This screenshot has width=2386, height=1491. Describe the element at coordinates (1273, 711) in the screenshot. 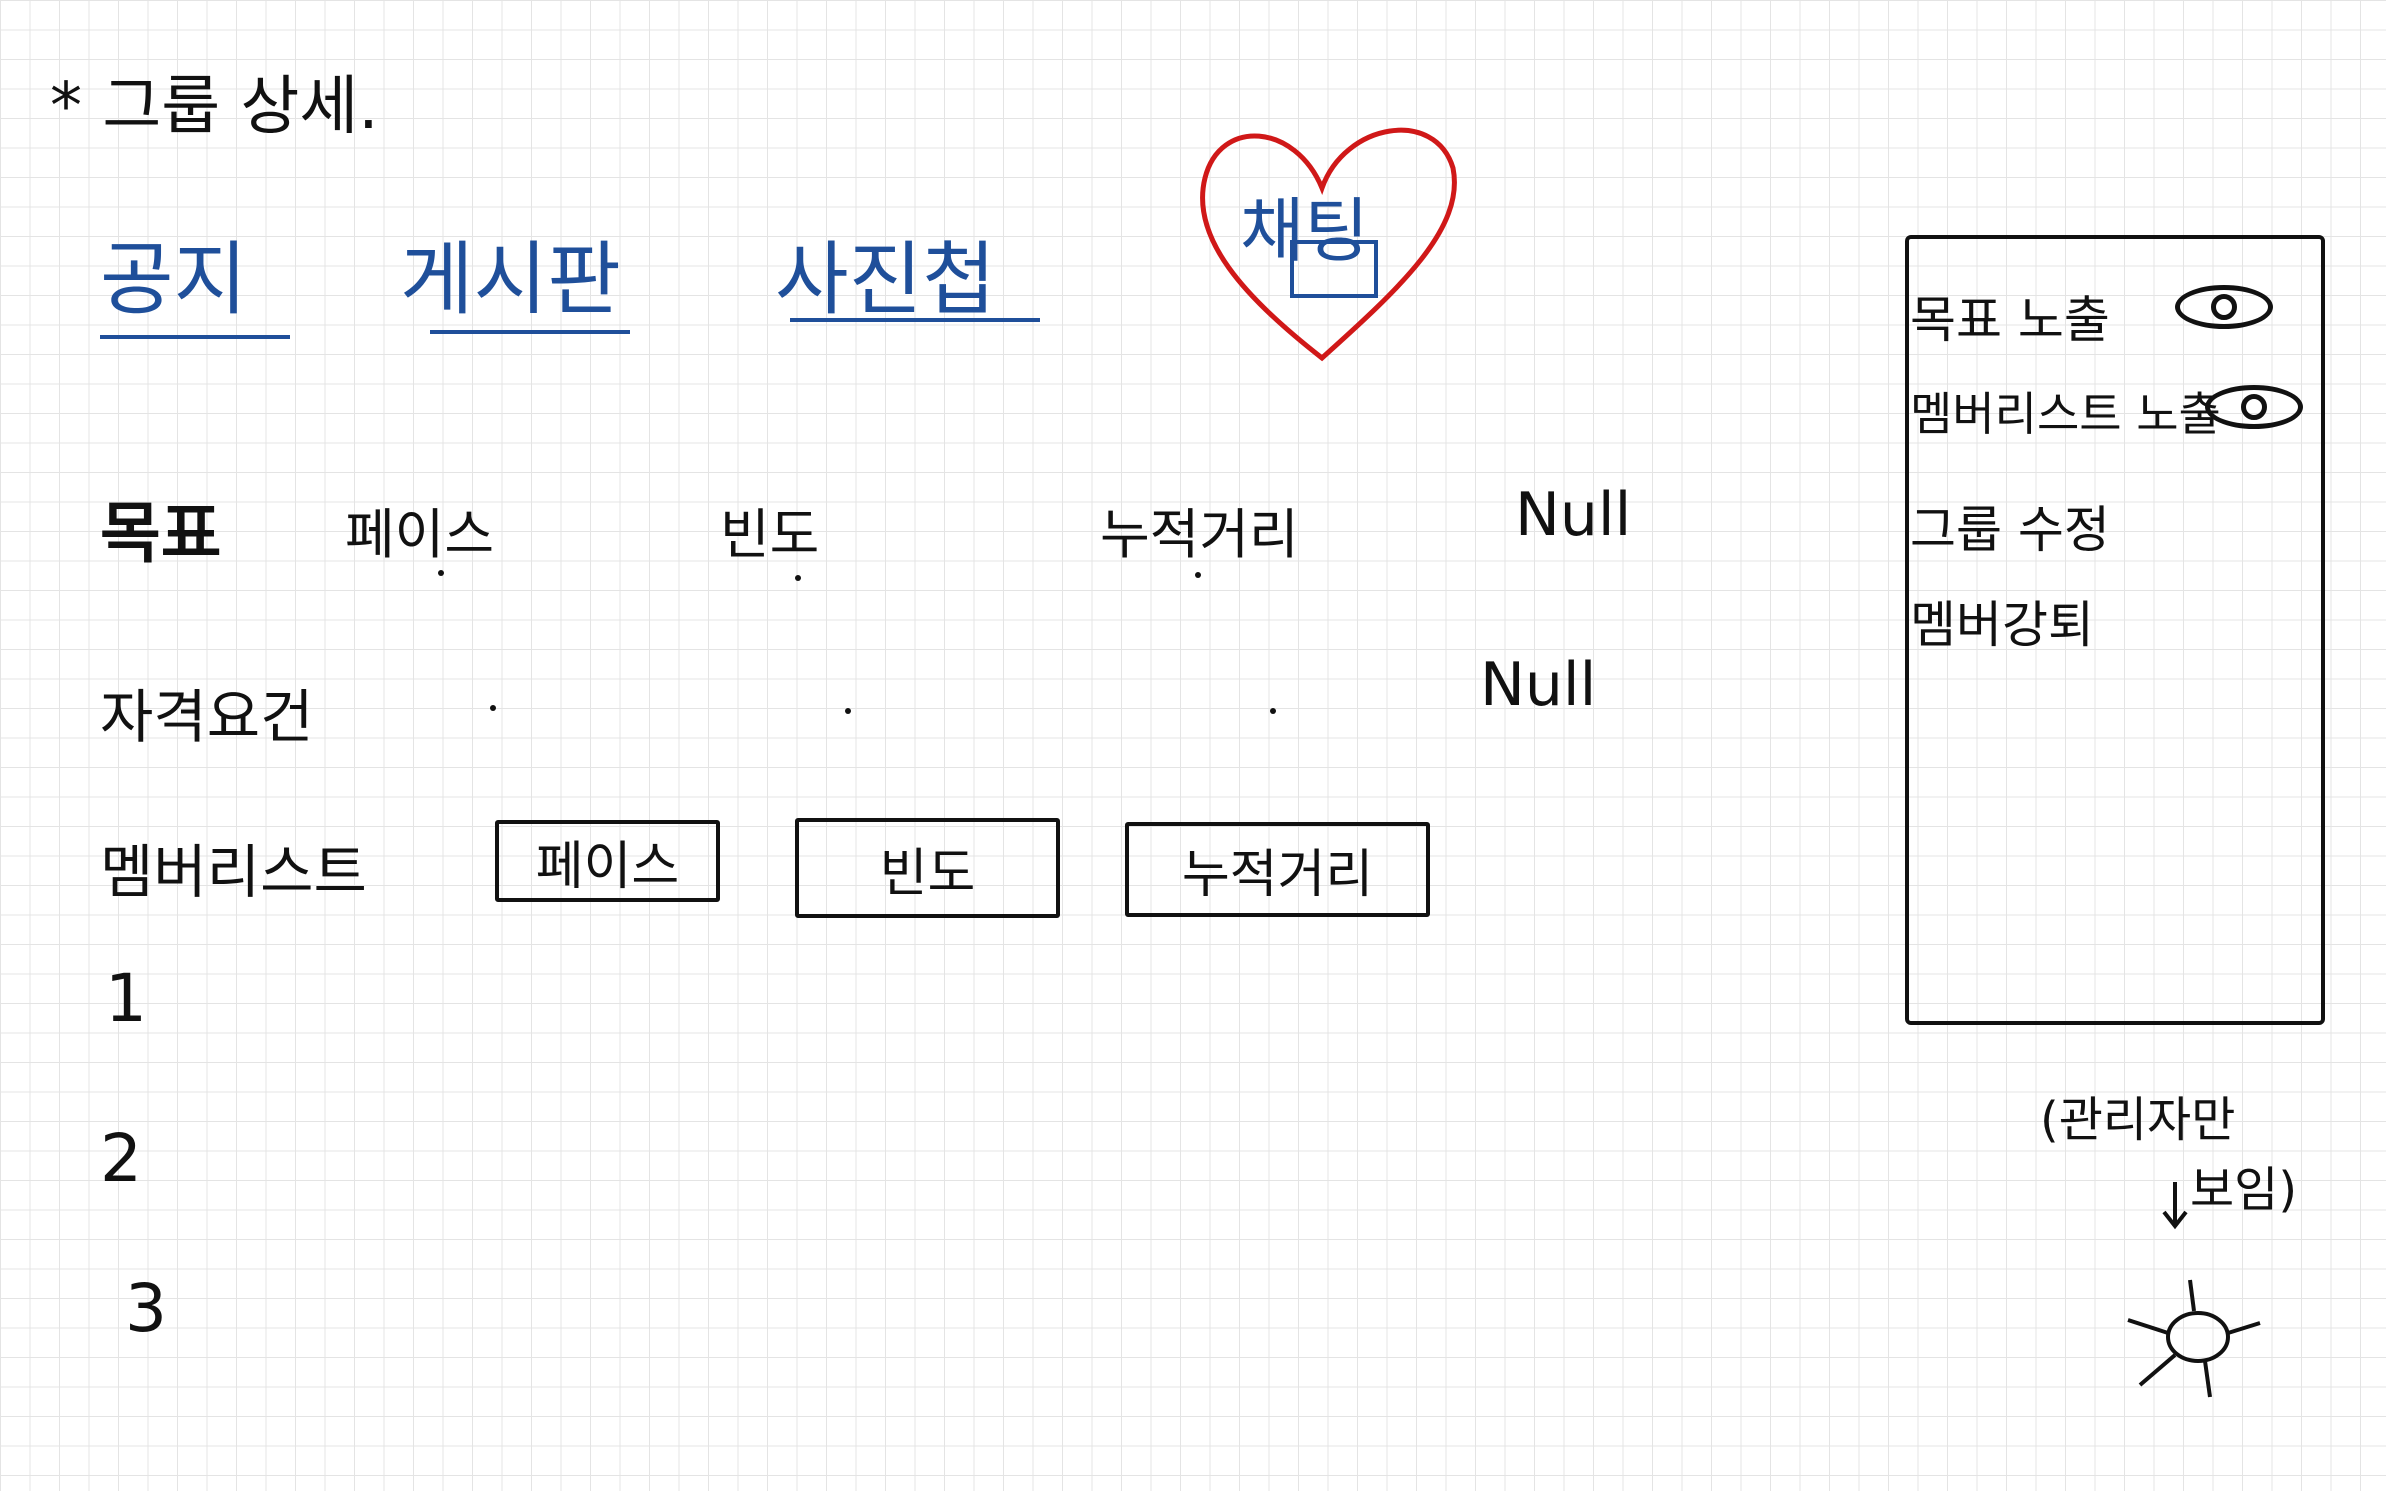

I see `qualification-distance-radio` at that location.